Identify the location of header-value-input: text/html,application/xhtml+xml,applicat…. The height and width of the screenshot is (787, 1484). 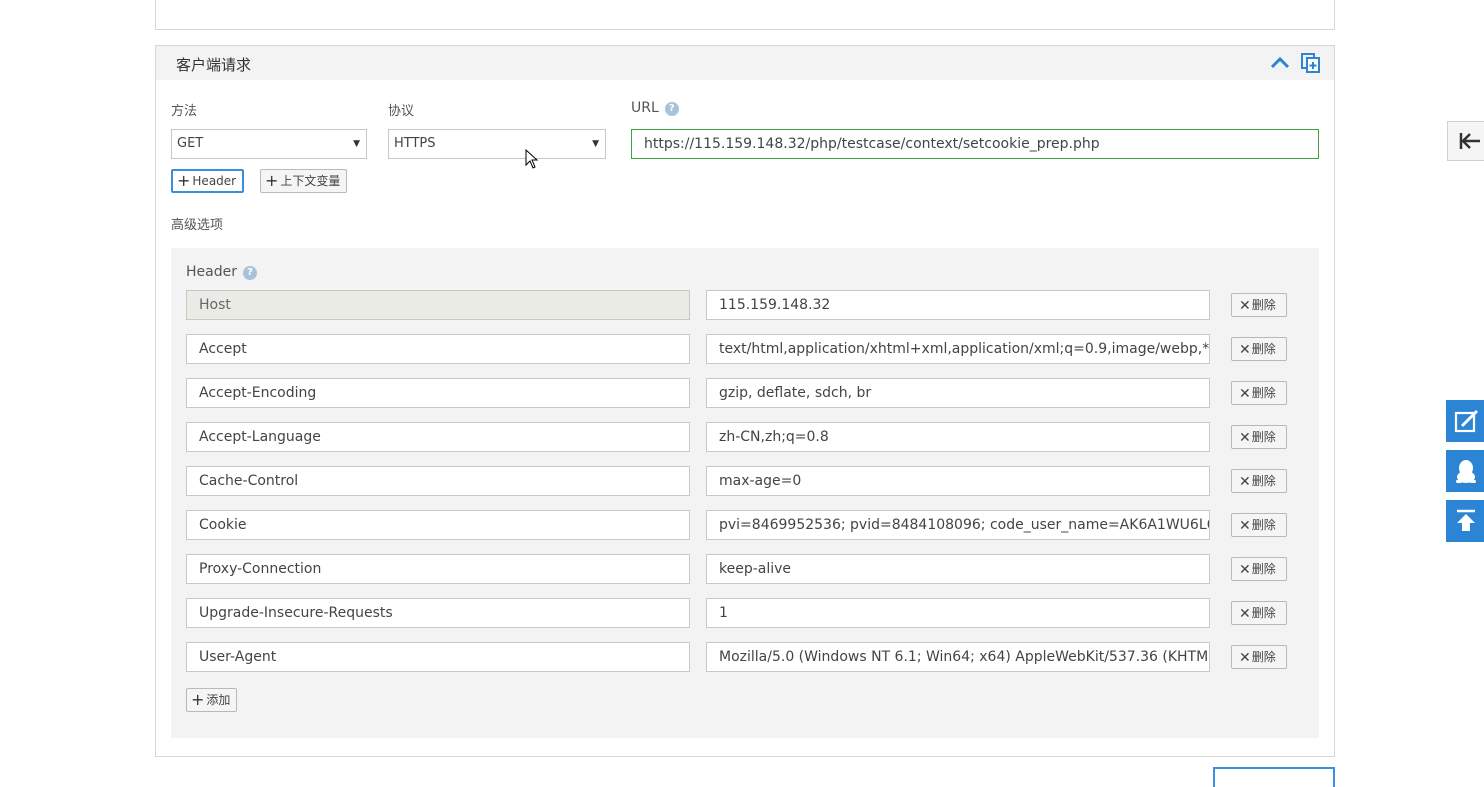
(958, 349).